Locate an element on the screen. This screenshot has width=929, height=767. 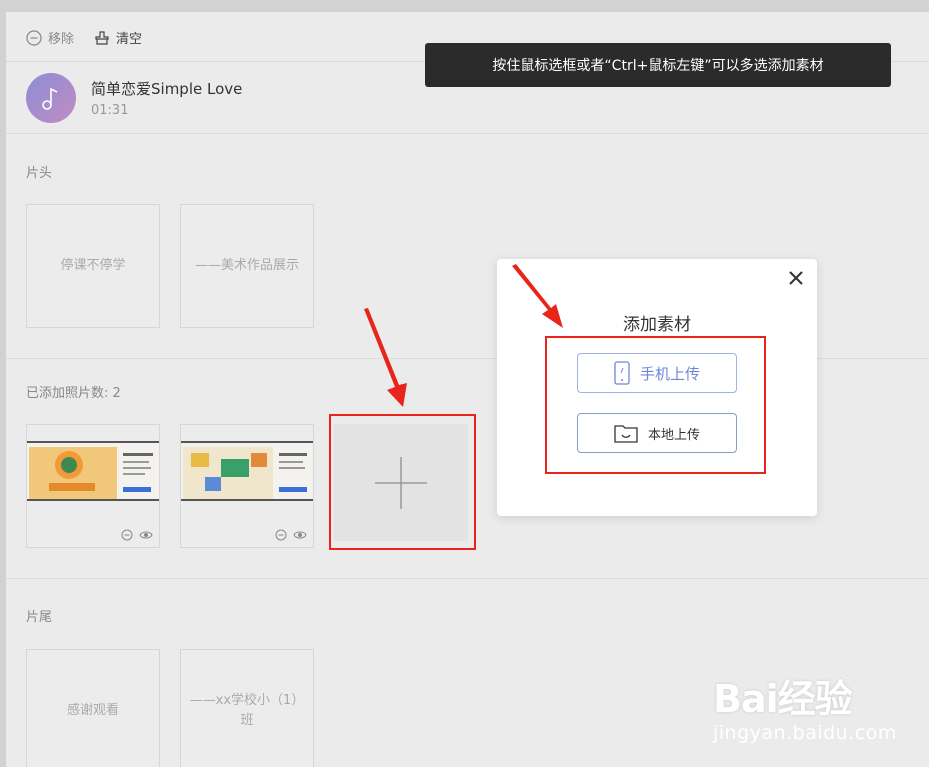
close-icon is located at coordinates (796, 278).